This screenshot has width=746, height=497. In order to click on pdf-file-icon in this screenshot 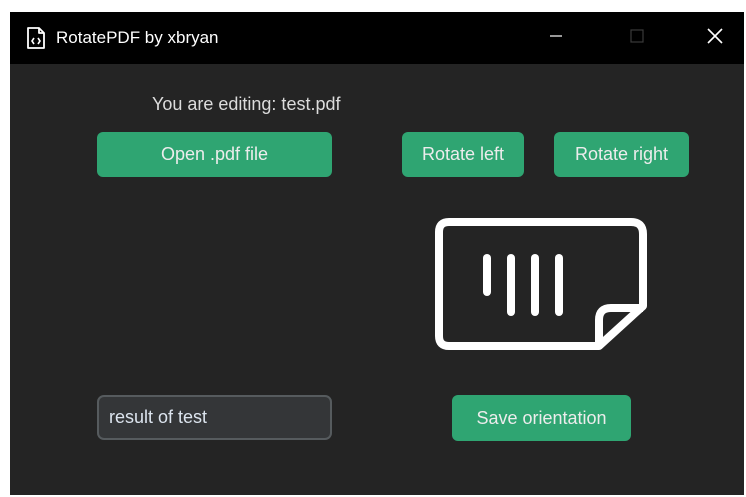, I will do `click(36, 38)`.